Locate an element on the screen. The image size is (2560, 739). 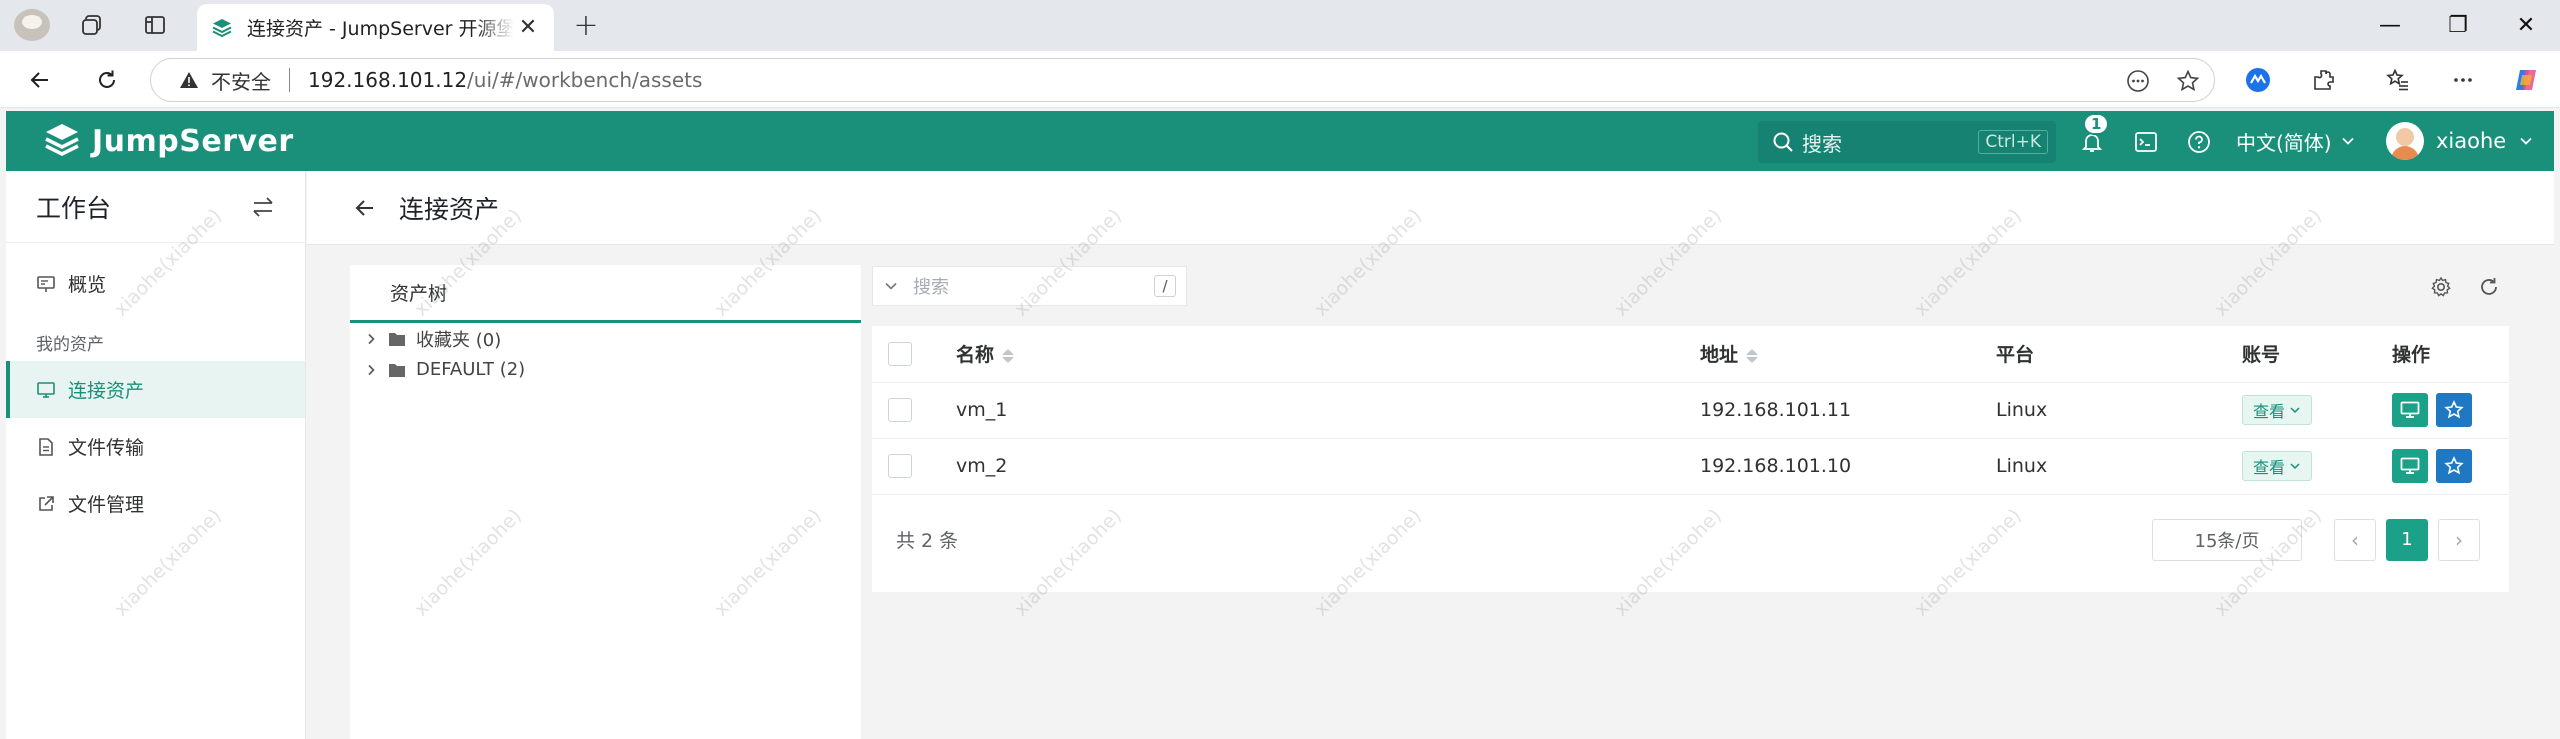
sidebar-item-file-transfer: 文件传输 is located at coordinates (155, 446).